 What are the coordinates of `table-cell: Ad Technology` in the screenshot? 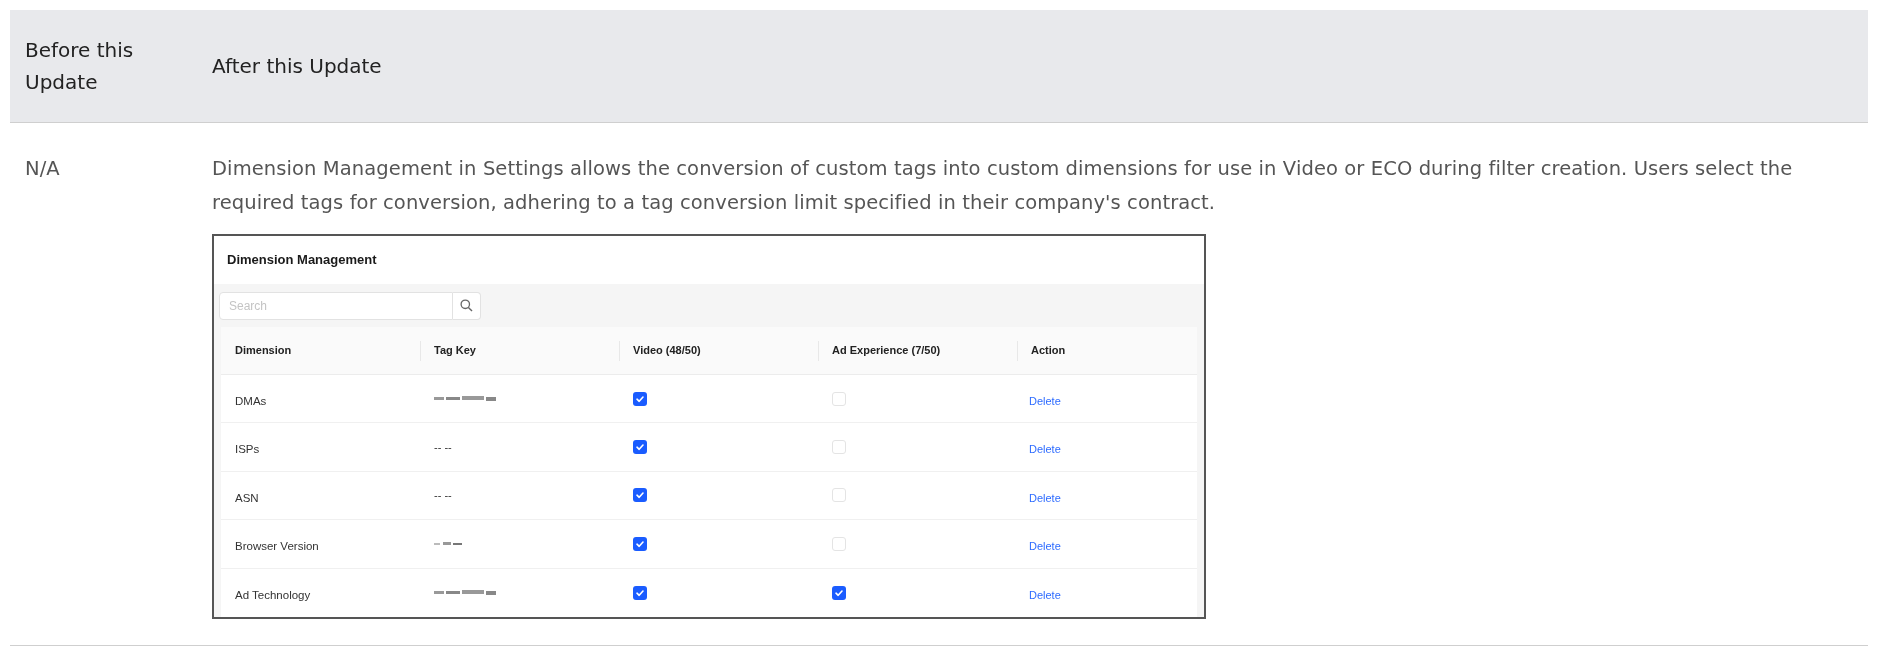 It's located at (273, 595).